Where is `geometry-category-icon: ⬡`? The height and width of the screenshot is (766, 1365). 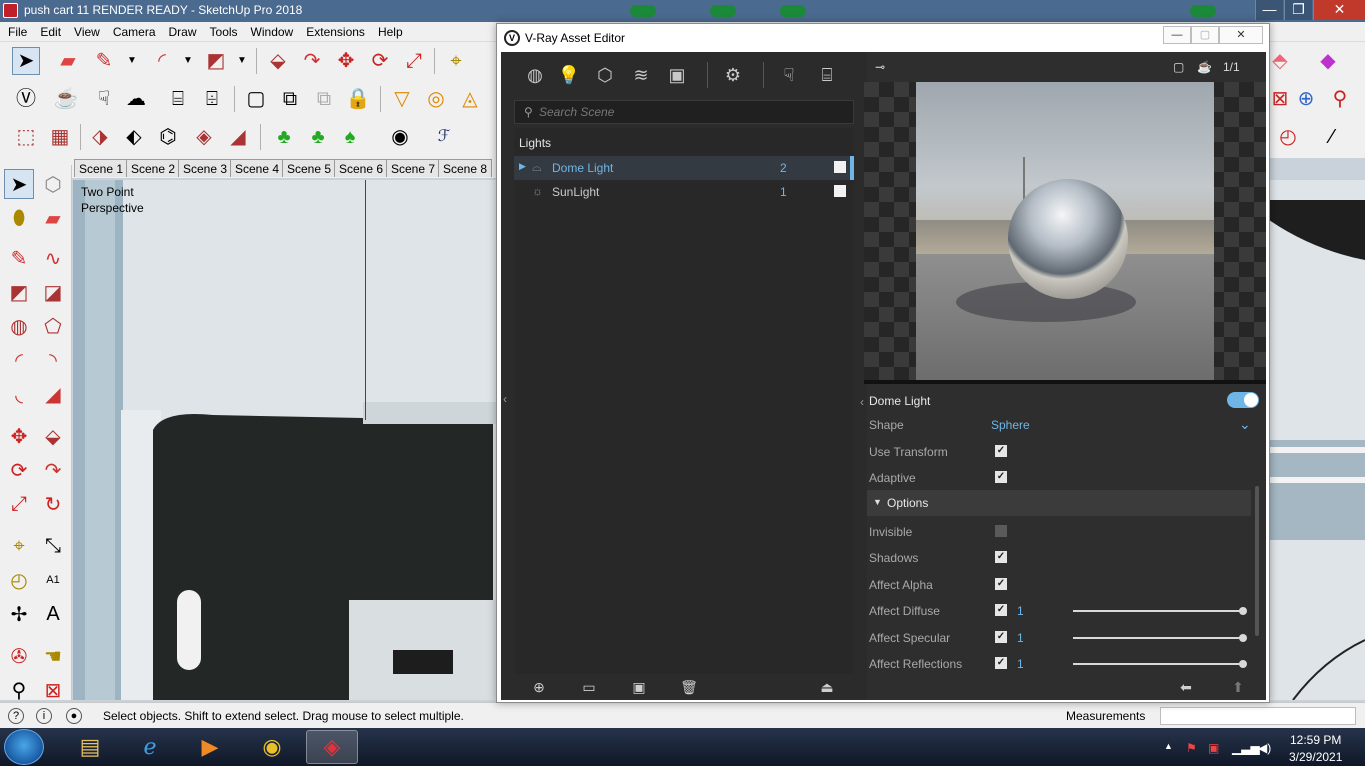
geometry-category-icon: ⬡ is located at coordinates (605, 75).